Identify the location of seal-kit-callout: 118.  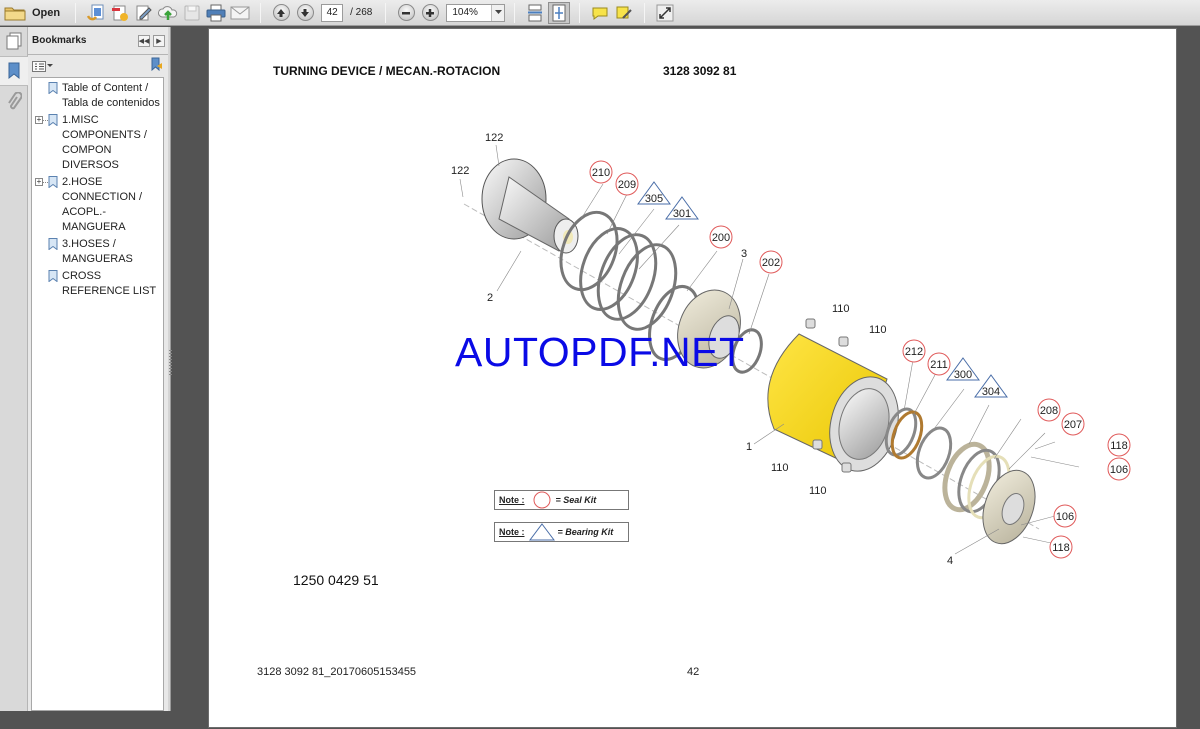
(1119, 445).